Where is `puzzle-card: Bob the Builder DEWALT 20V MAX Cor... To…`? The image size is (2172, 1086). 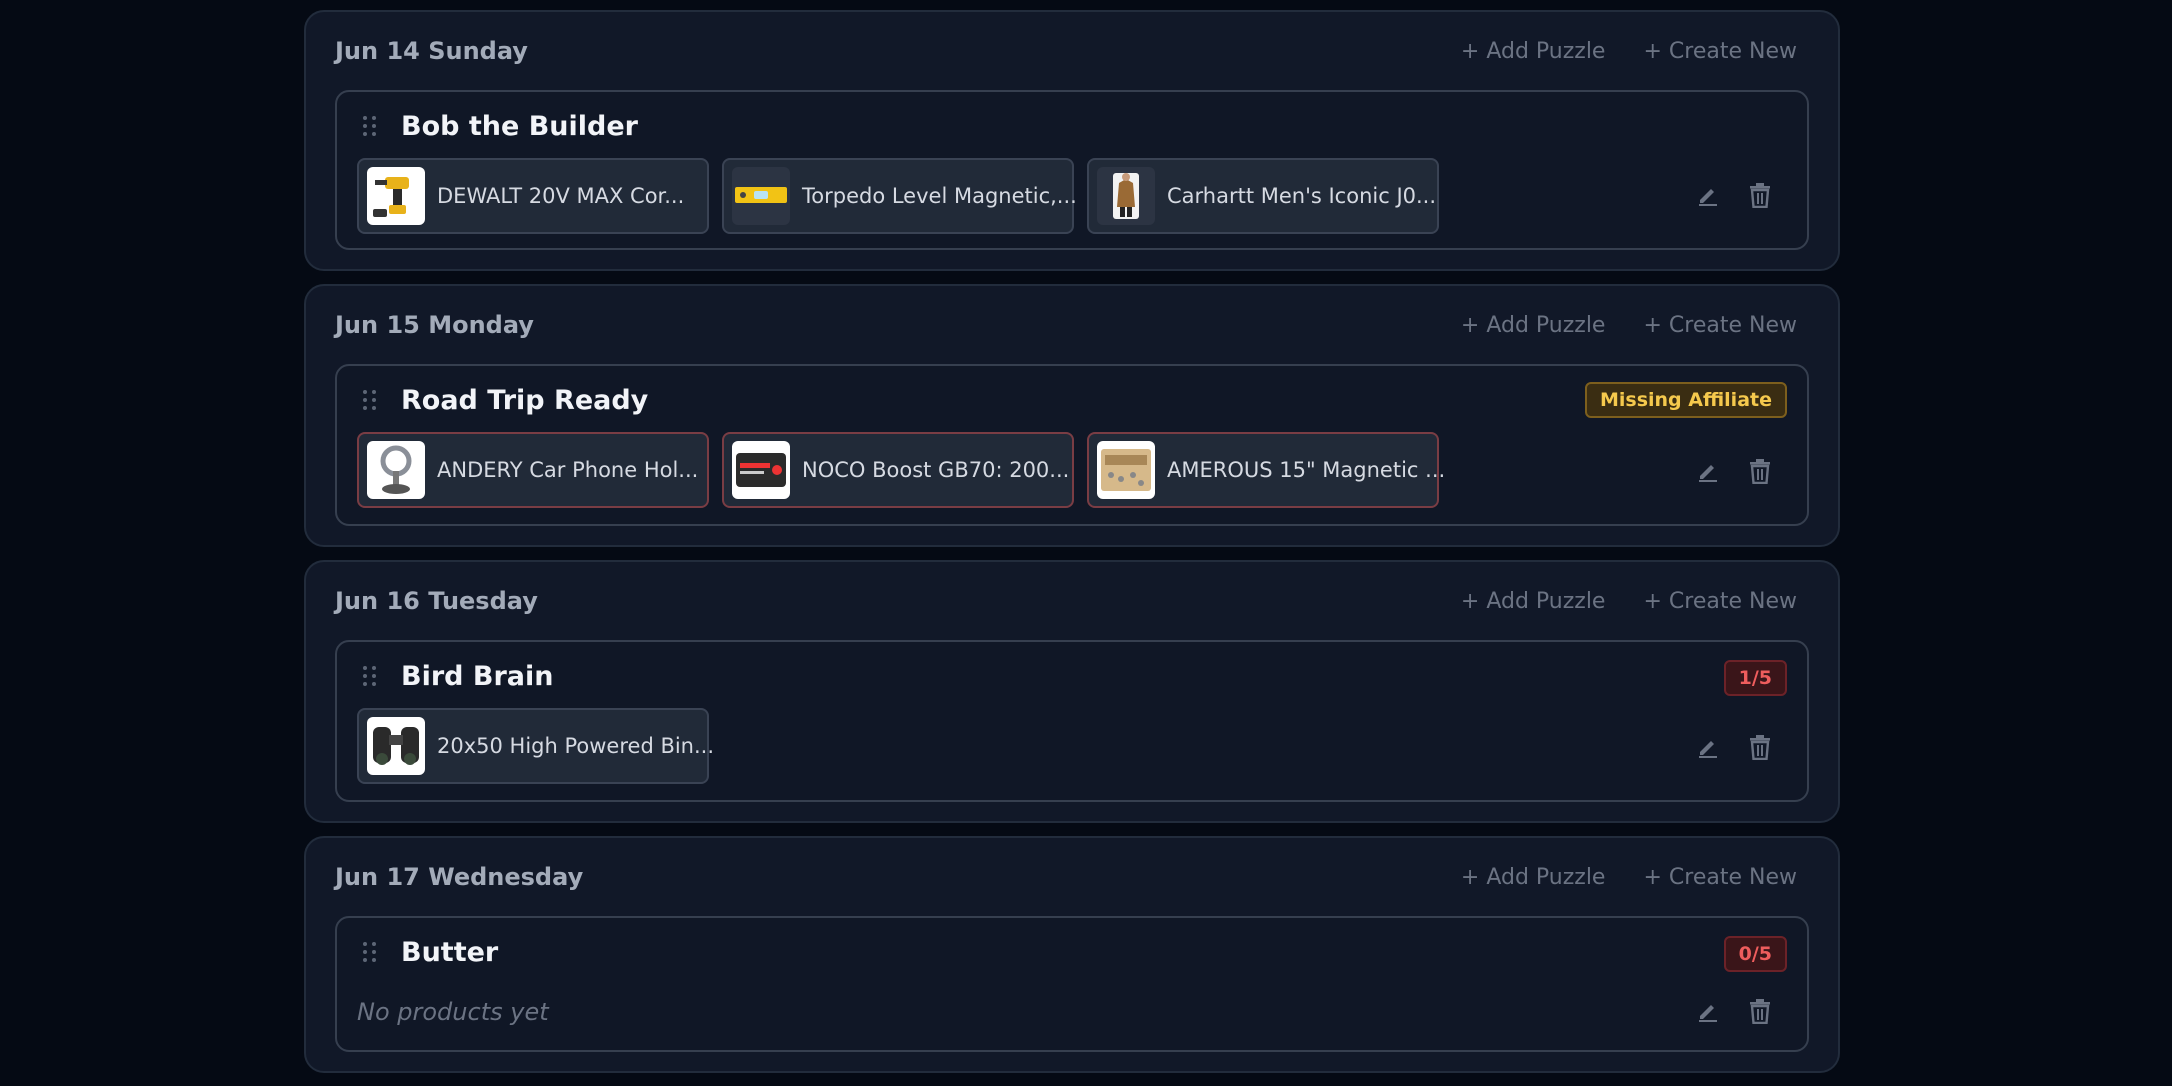
puzzle-card: Bob the Builder DEWALT 20V MAX Cor... To… is located at coordinates (1072, 170).